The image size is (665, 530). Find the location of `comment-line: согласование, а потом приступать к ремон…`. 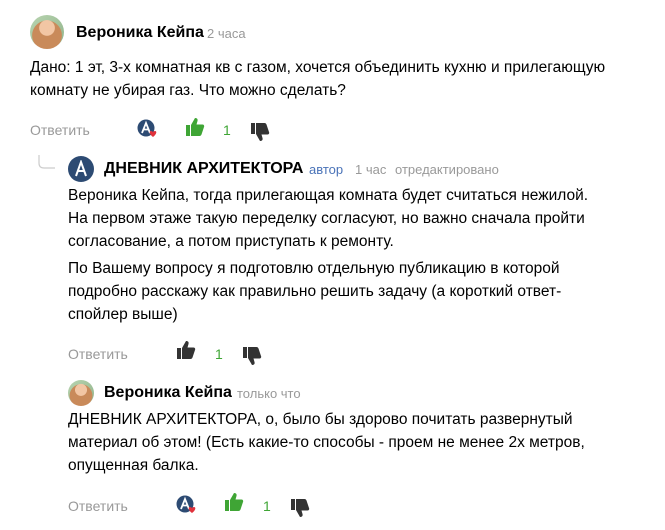

comment-line: согласование, а потом приступать к ремон… is located at coordinates (231, 241).